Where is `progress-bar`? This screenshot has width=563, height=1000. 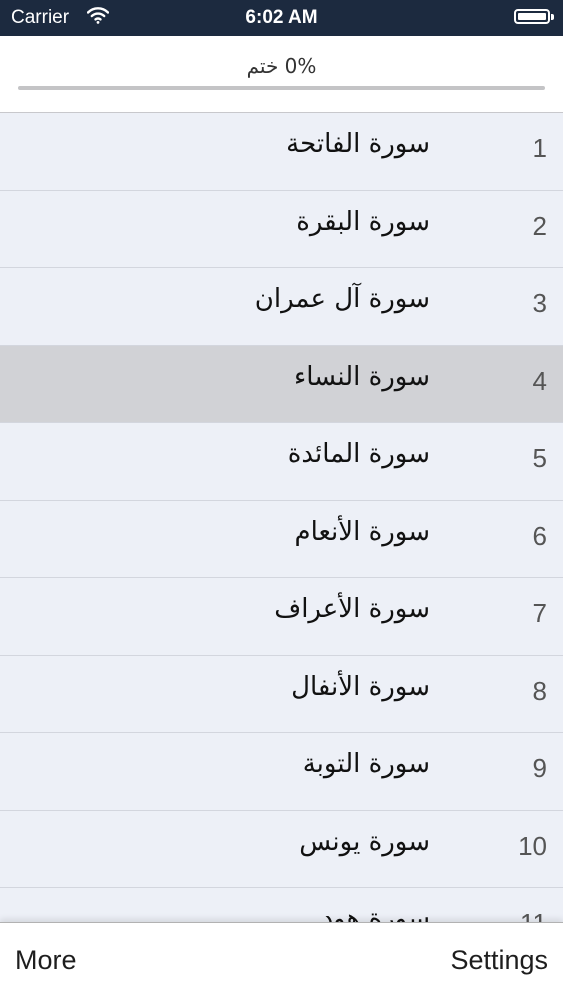 progress-bar is located at coordinates (281, 88).